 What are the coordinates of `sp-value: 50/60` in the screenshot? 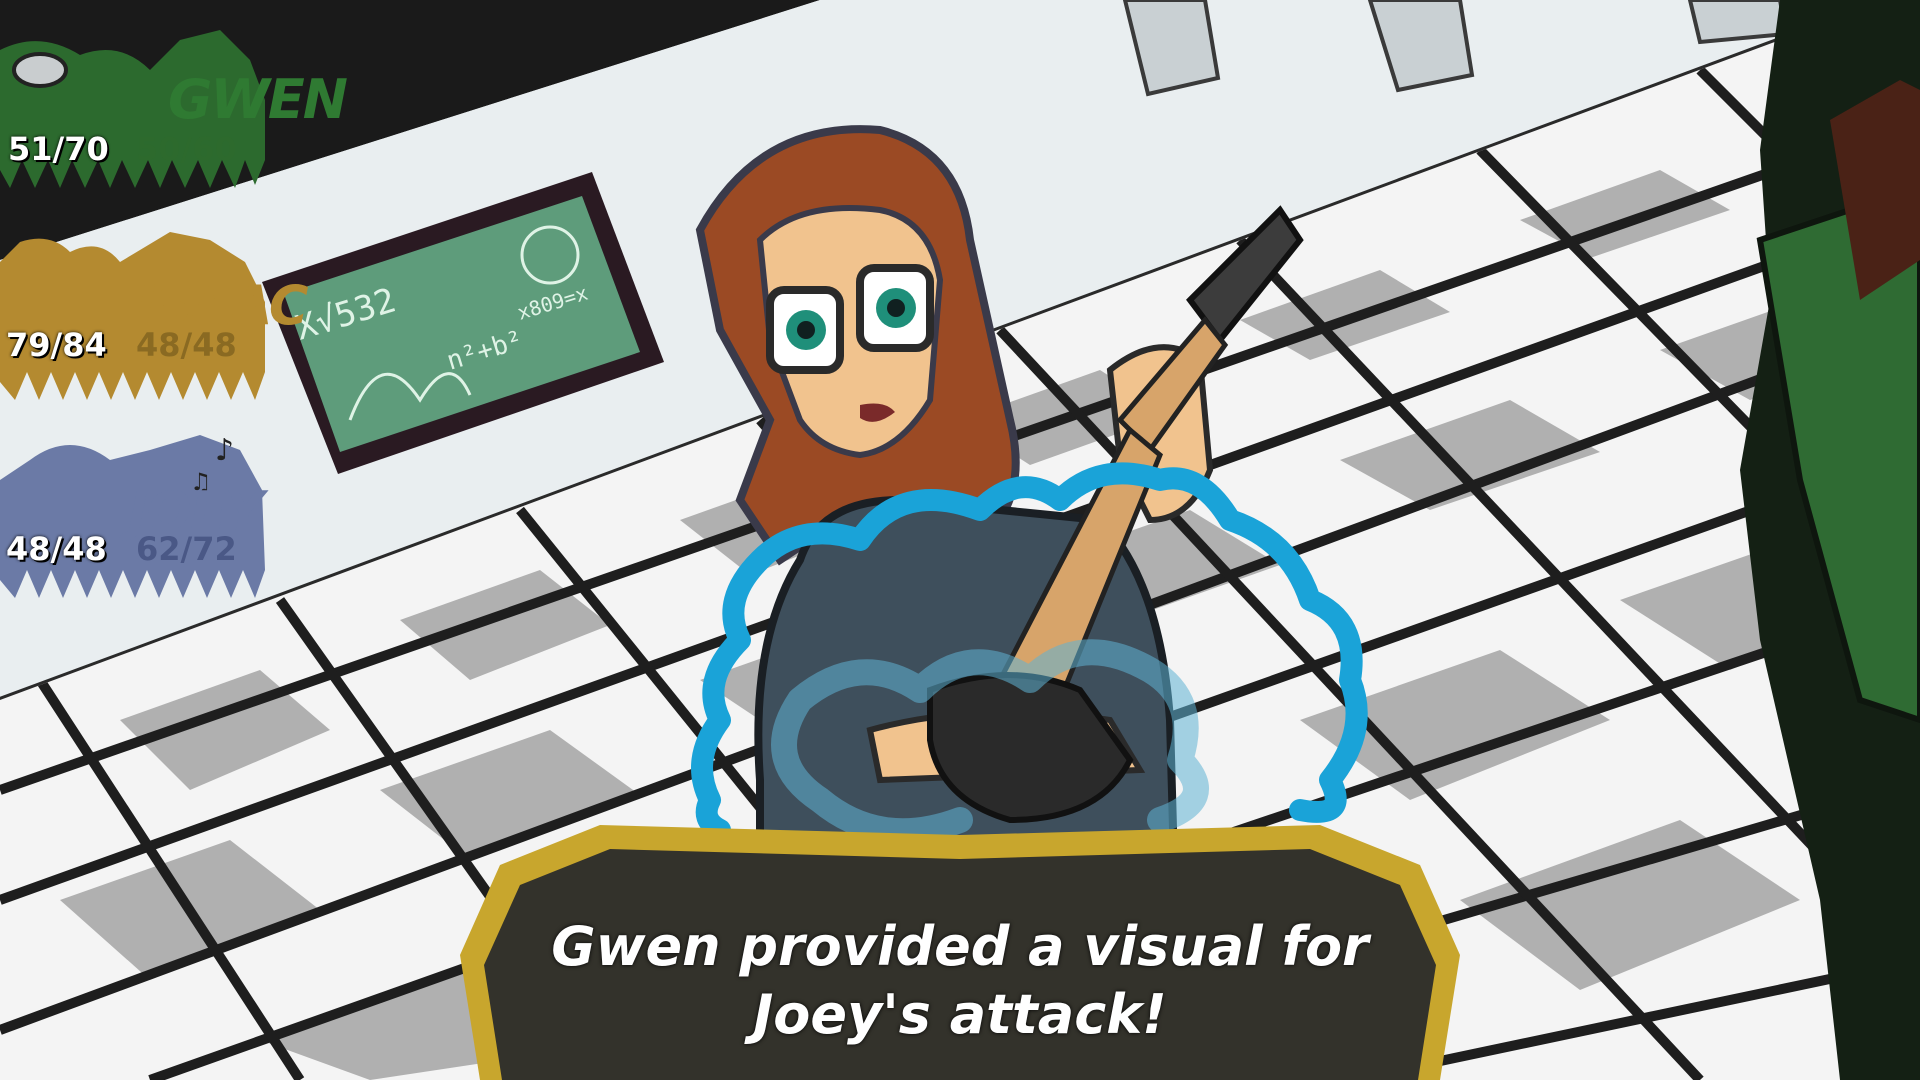 It's located at (186, 149).